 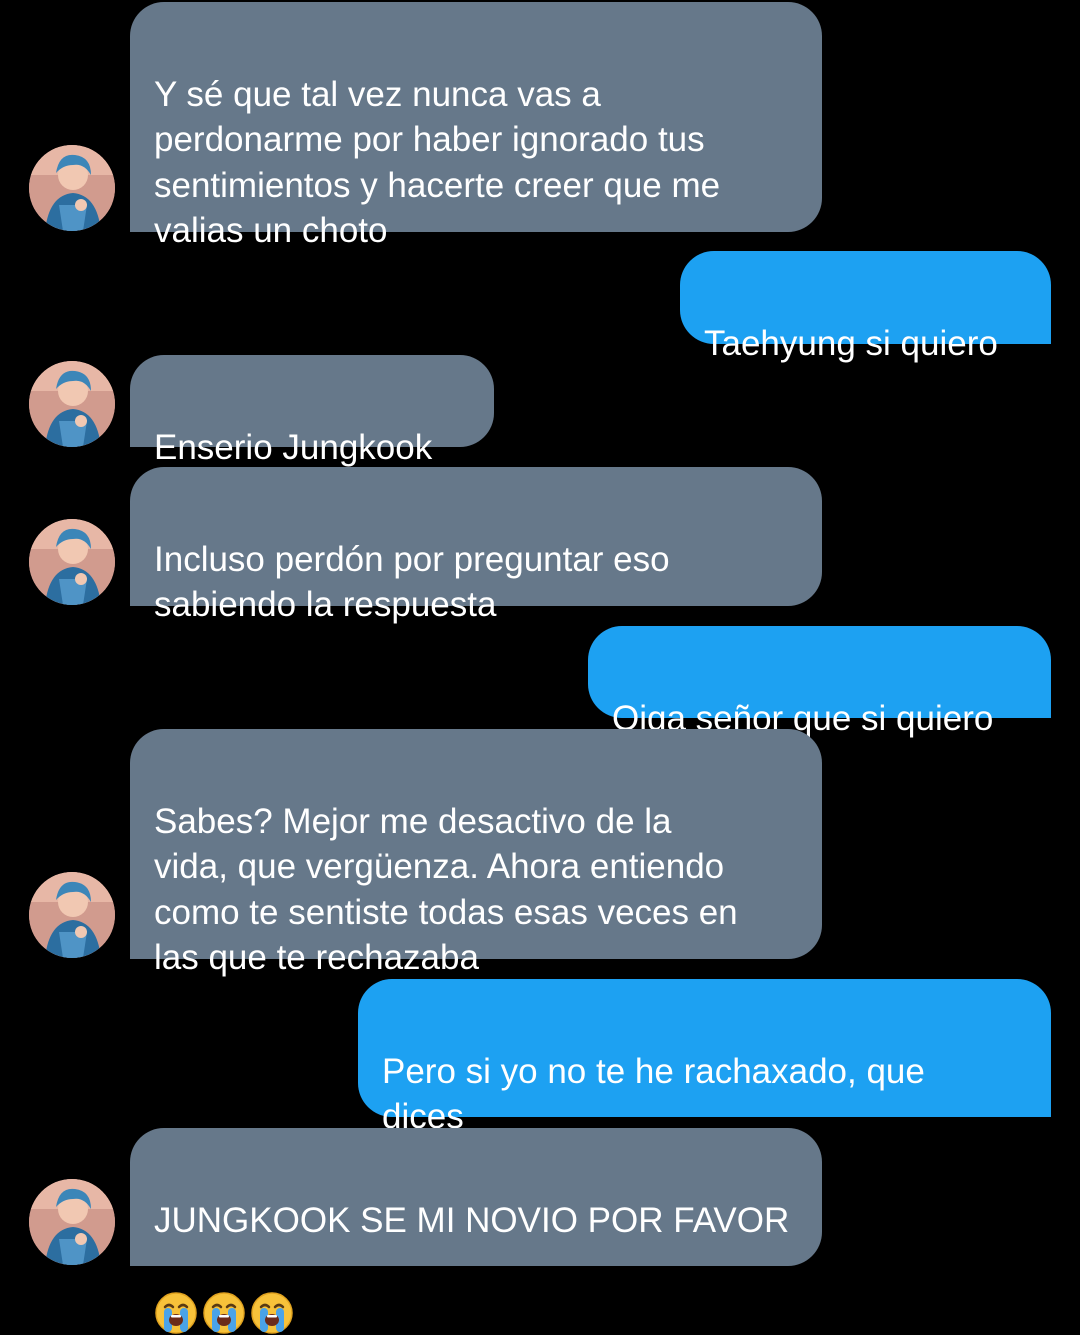 I want to click on message-text: Enserio Jungkook, so click(x=293, y=447).